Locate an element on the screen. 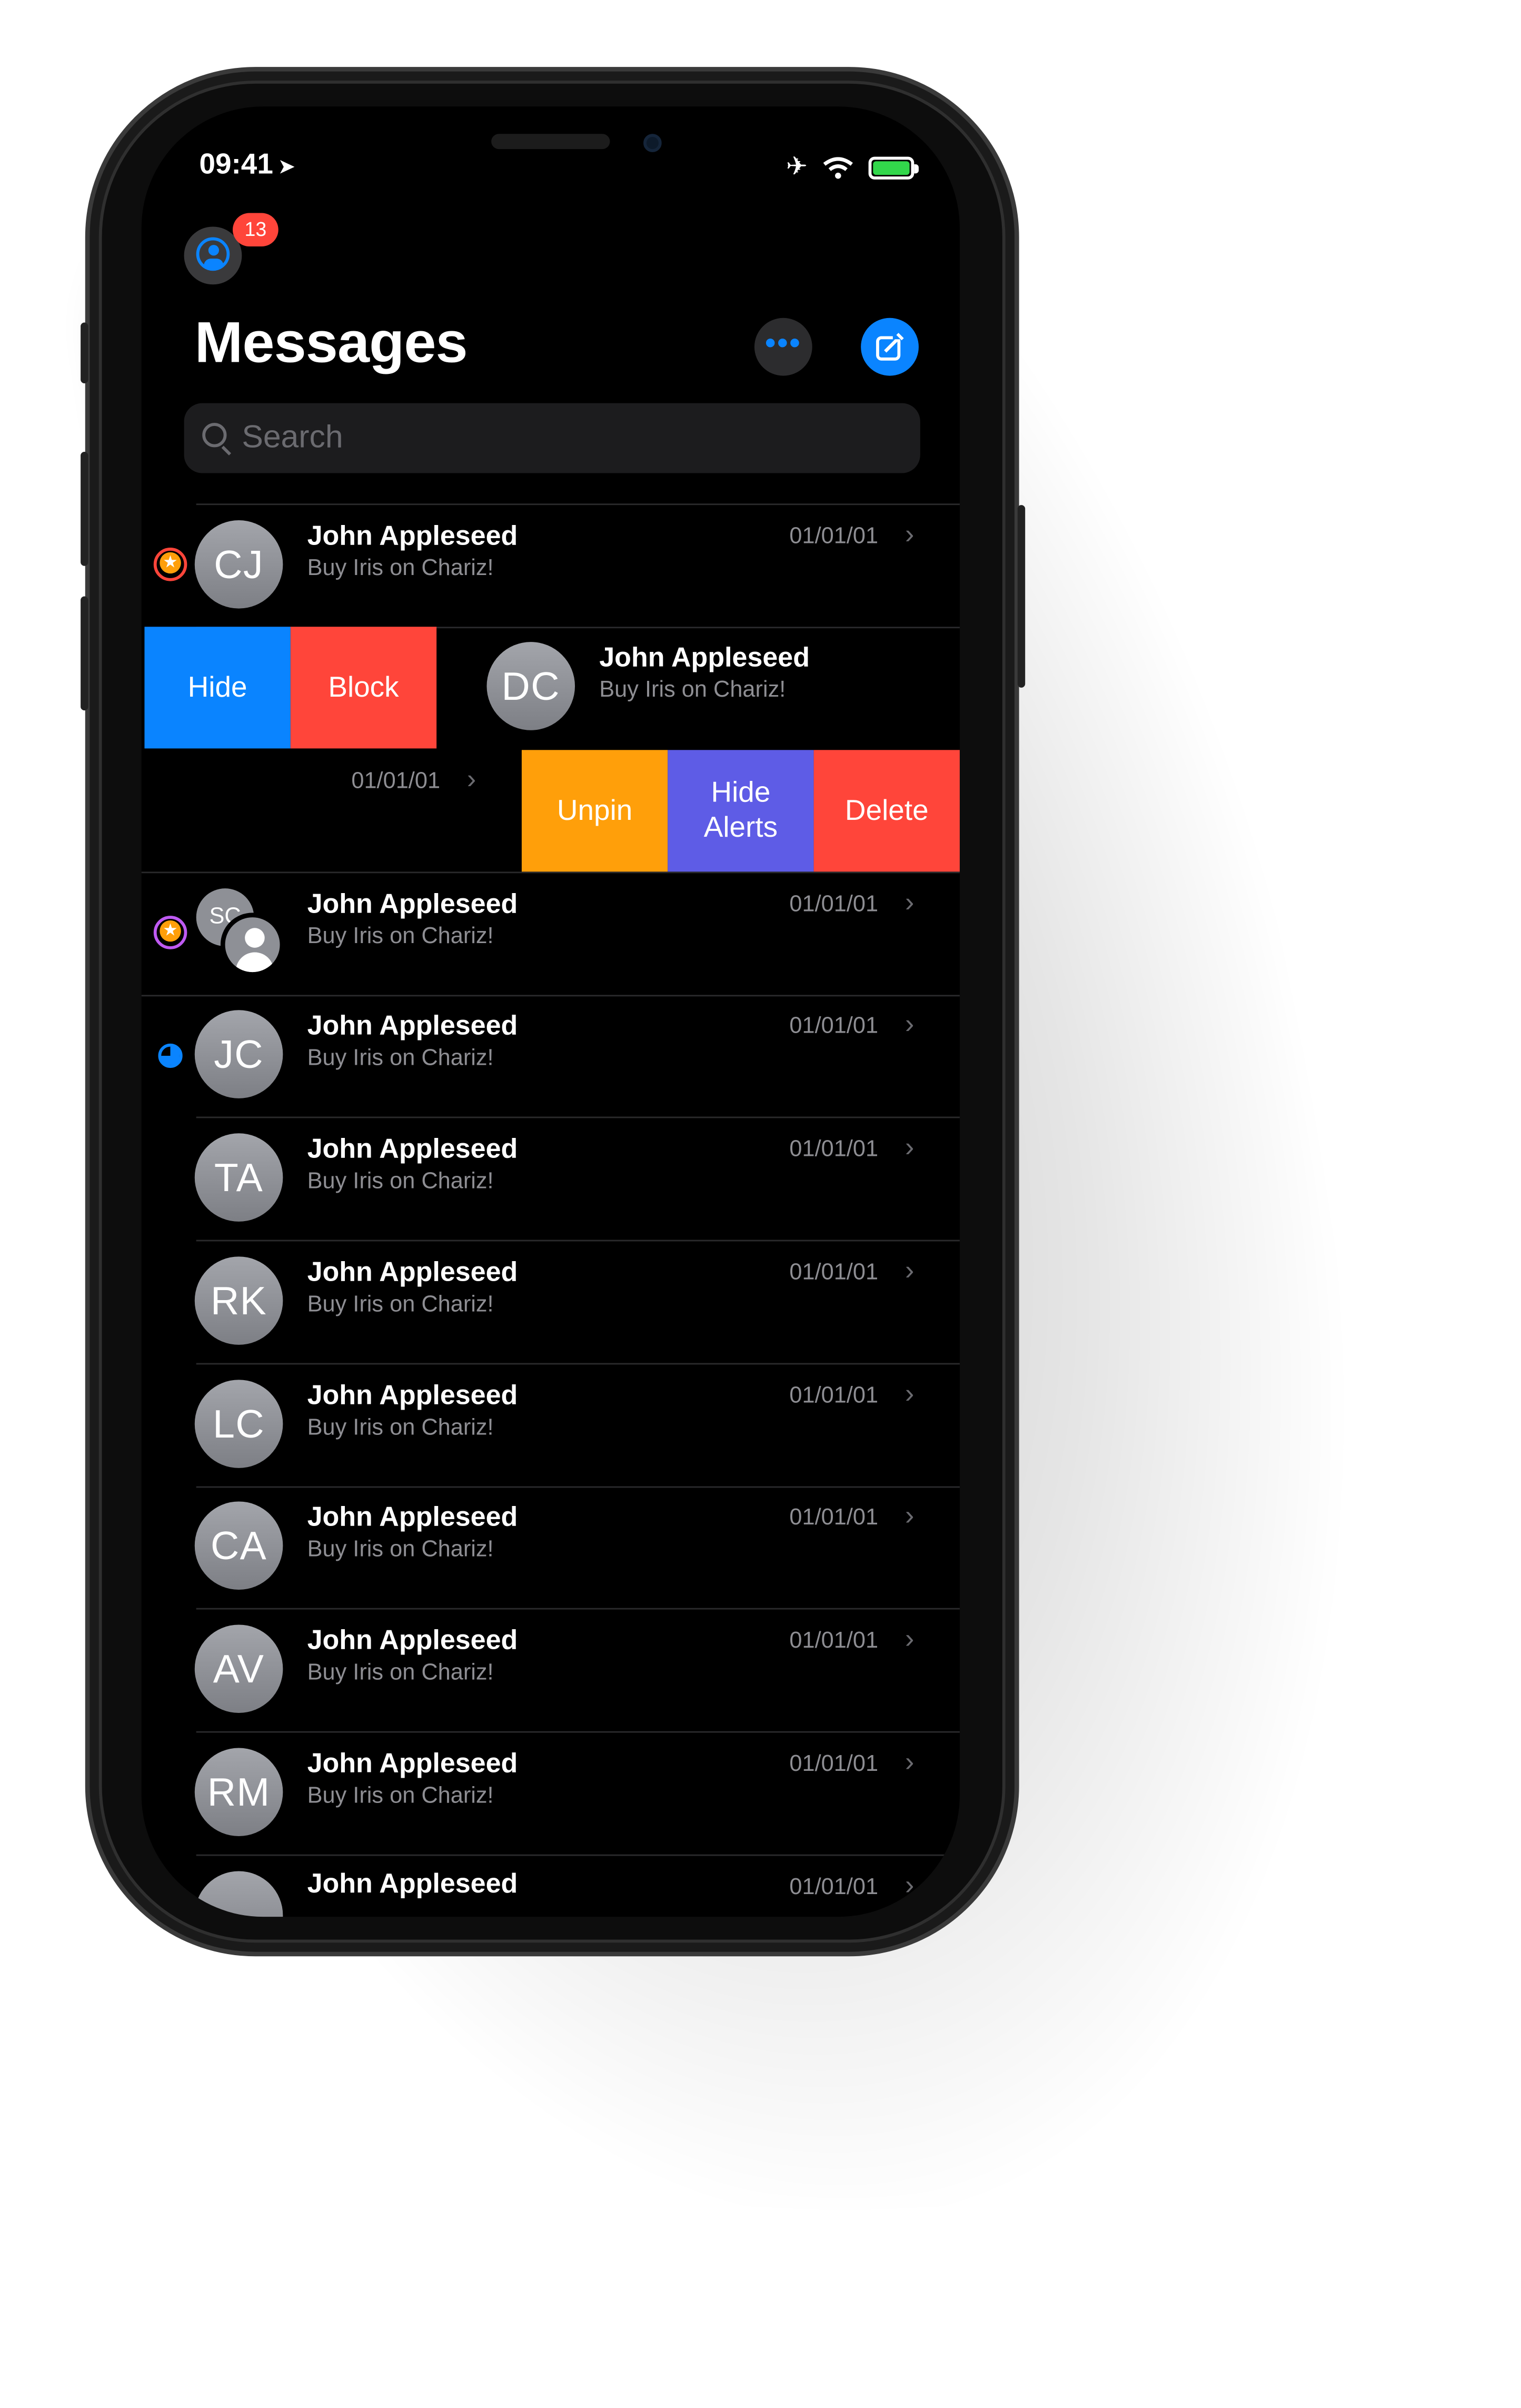 The width and height of the screenshot is (1521, 2408). airplane-mode-icon: ✈ is located at coordinates (797, 167).